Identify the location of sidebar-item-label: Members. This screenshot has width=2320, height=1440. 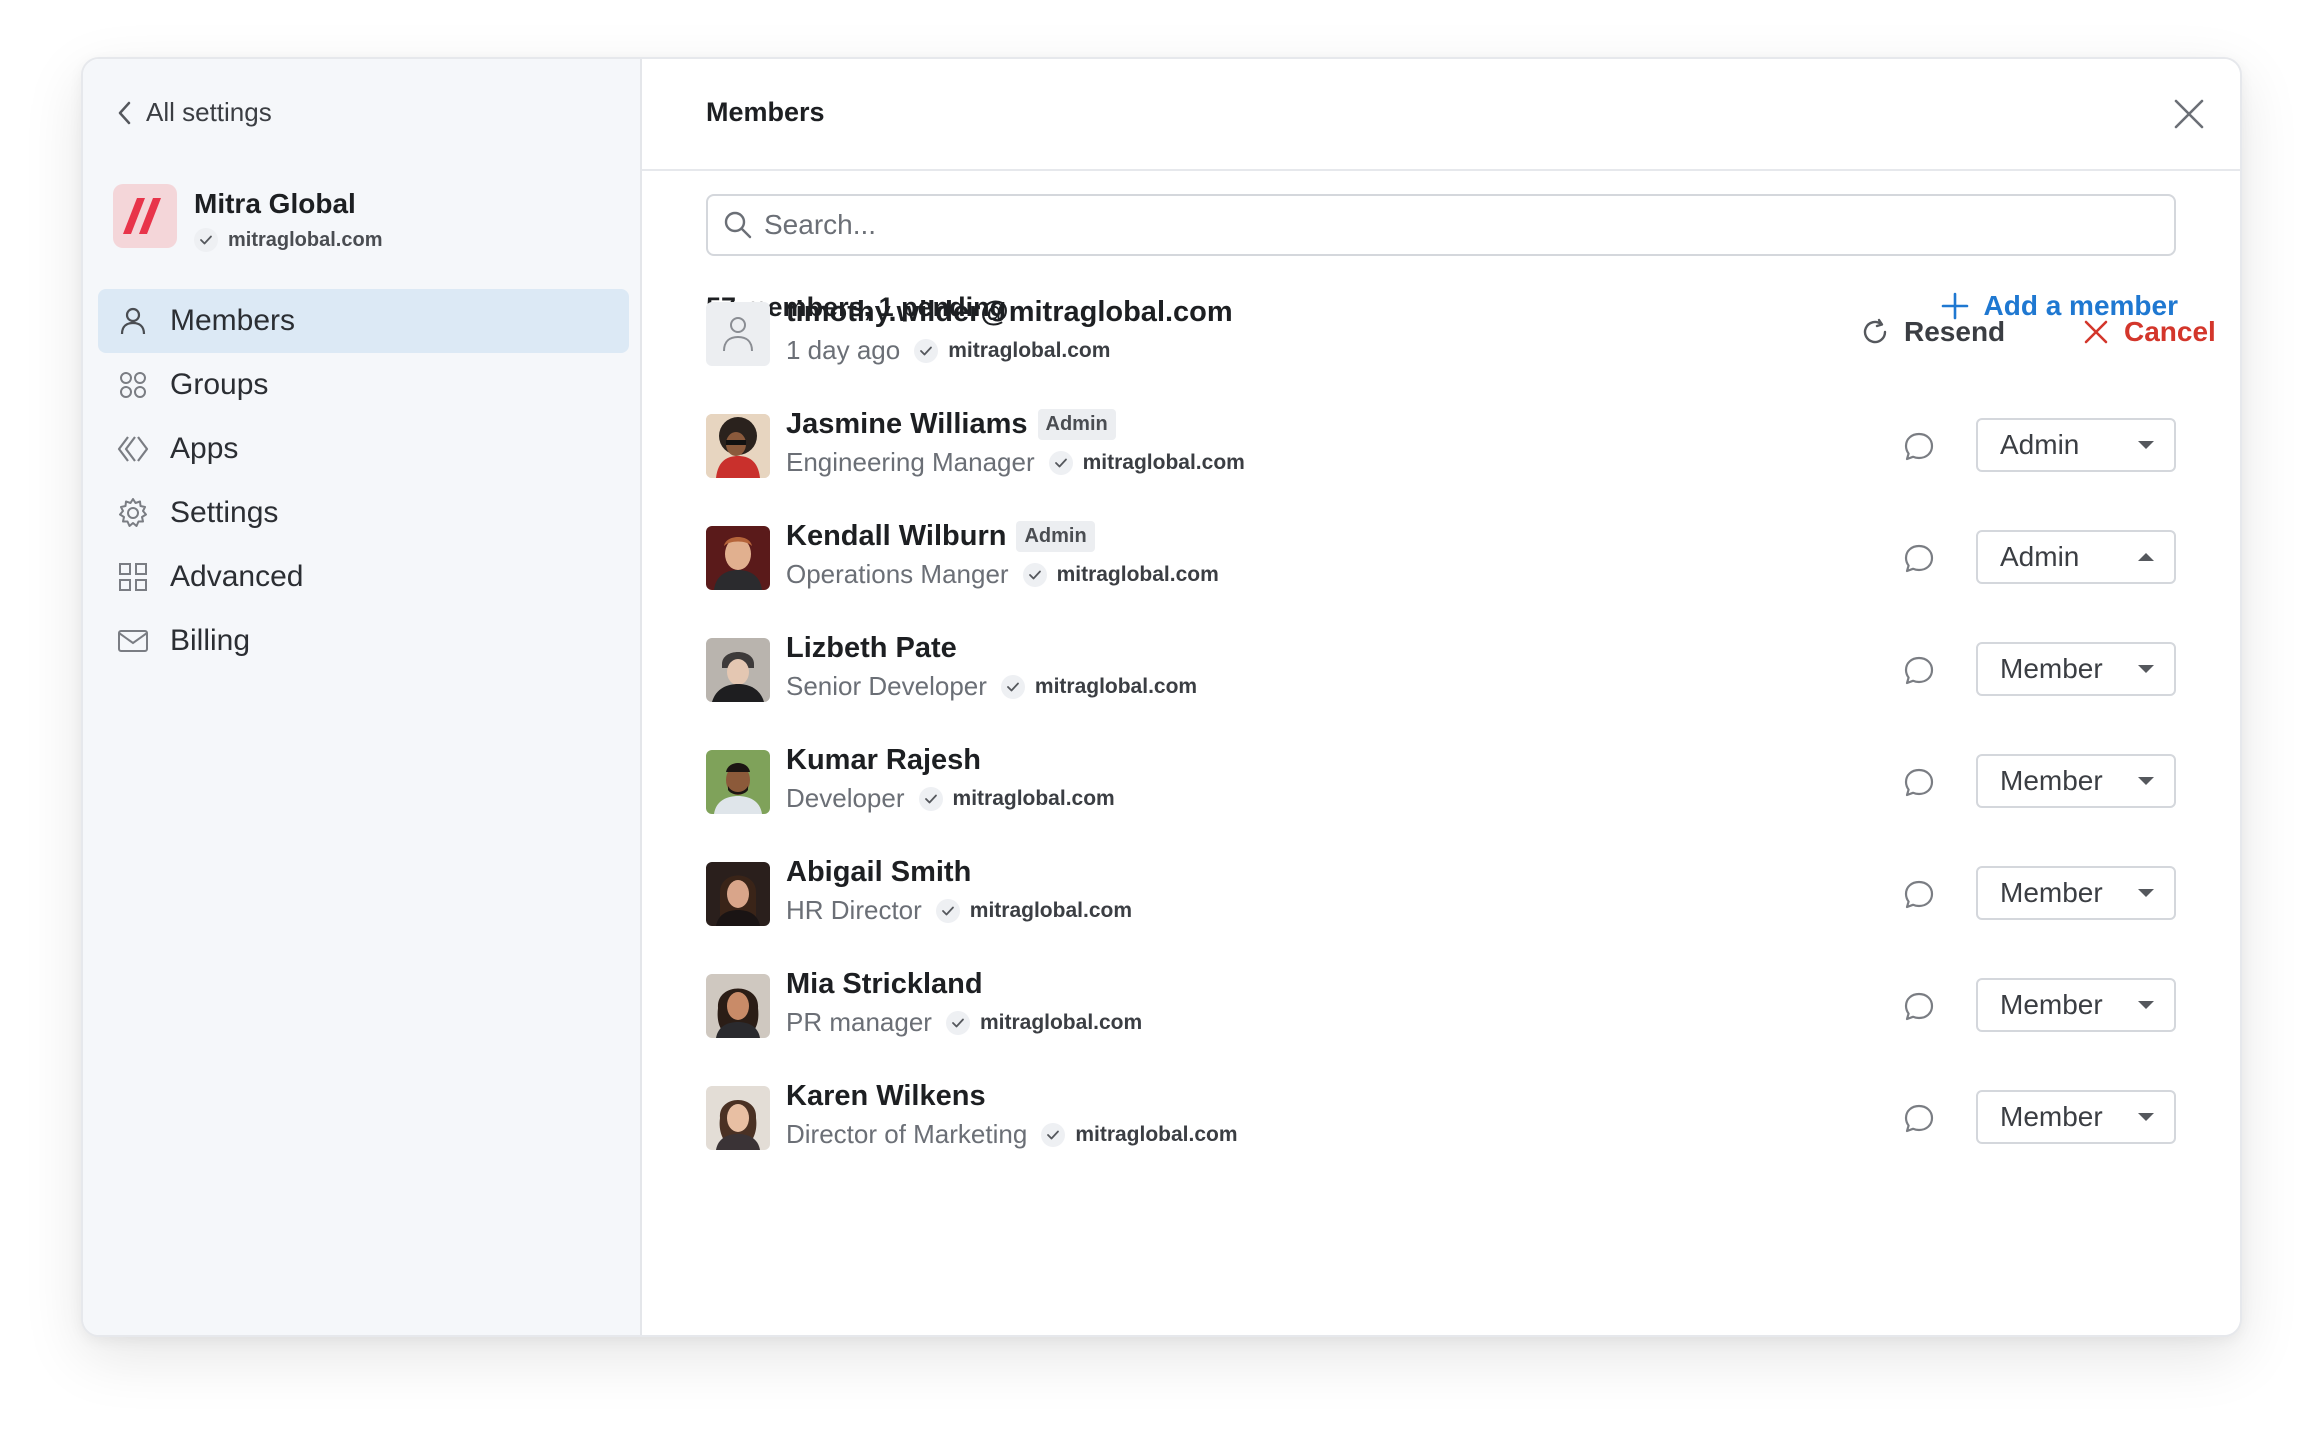
(233, 320).